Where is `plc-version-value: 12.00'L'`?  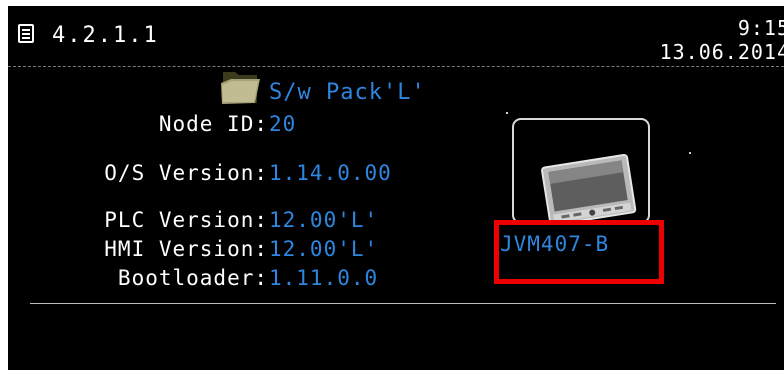 plc-version-value: 12.00'L' is located at coordinates (324, 220).